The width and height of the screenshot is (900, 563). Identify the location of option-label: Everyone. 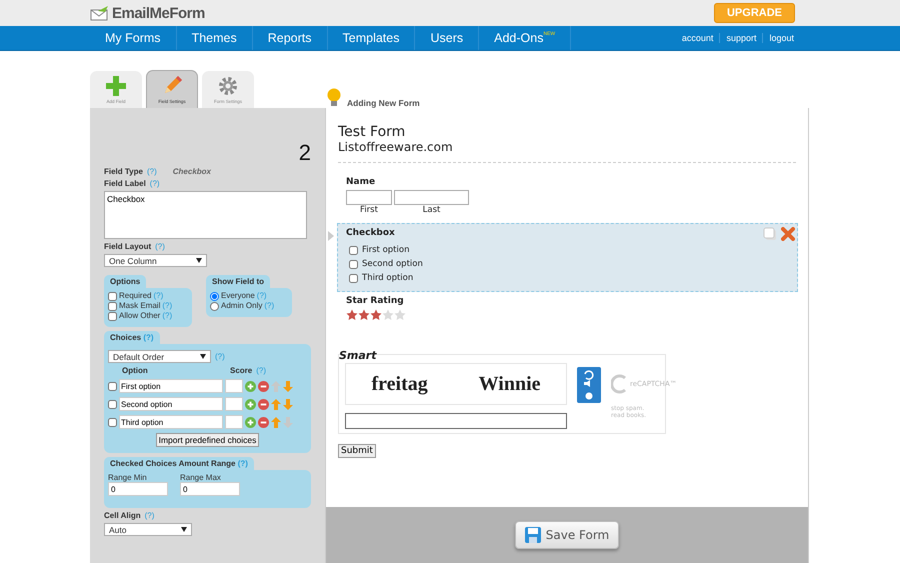
(238, 296).